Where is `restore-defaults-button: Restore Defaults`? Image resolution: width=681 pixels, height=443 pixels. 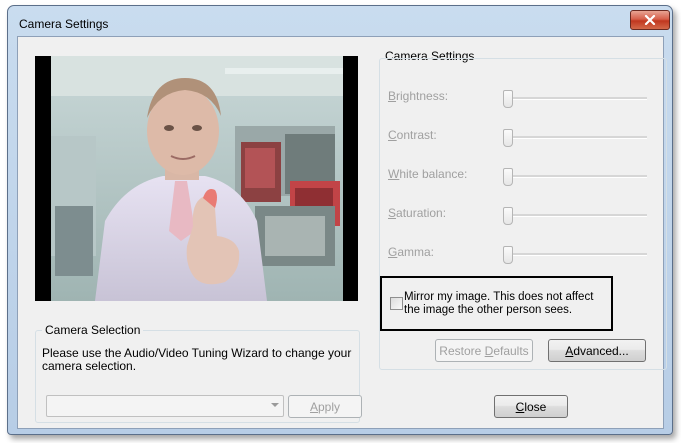 restore-defaults-button: Restore Defaults is located at coordinates (484, 350).